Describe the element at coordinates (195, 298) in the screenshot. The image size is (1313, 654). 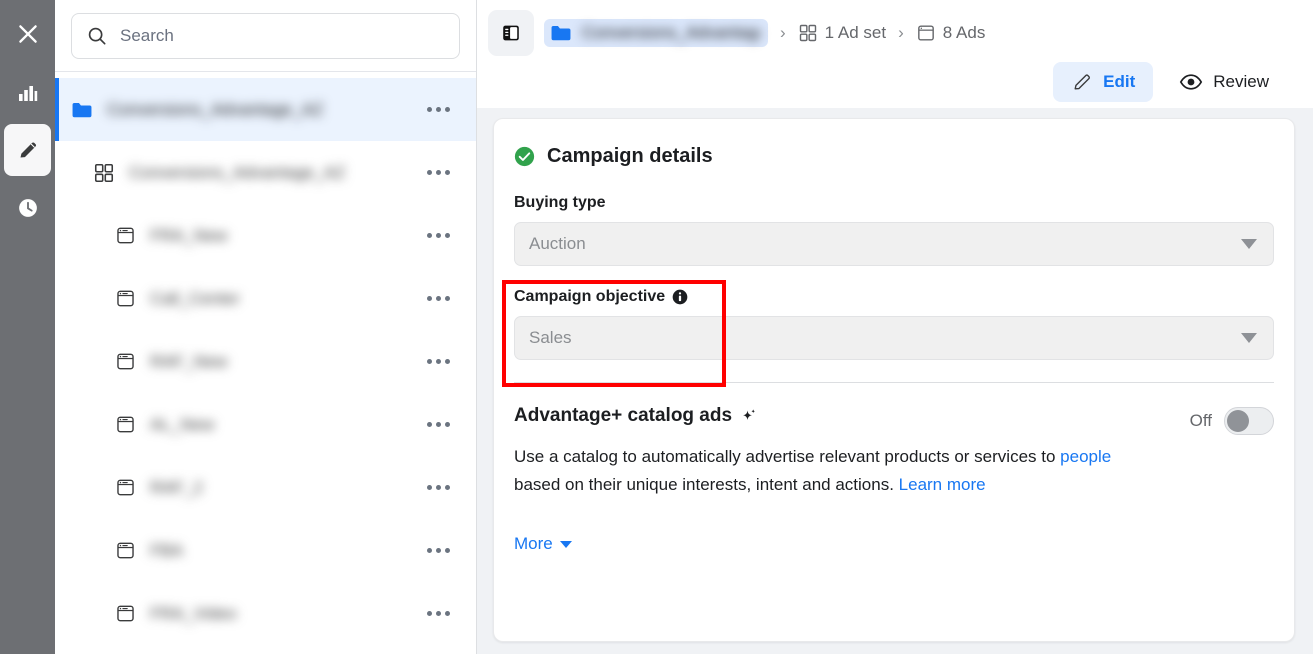
I see `tree-row-label: Call_Center` at that location.